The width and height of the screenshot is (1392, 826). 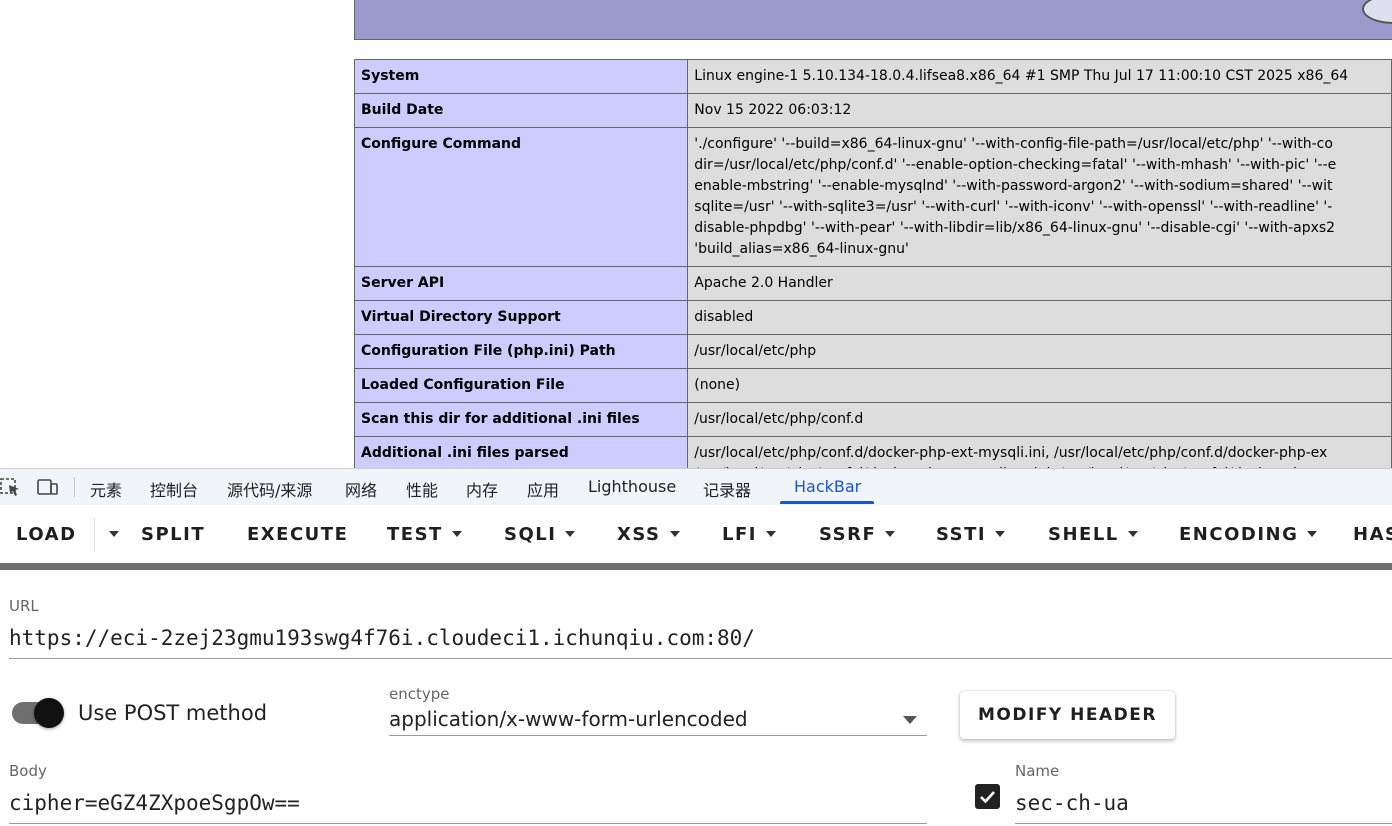 What do you see at coordinates (755, 351) in the screenshot?
I see `phpinfo-value-line: /usr/local/etc/php` at bounding box center [755, 351].